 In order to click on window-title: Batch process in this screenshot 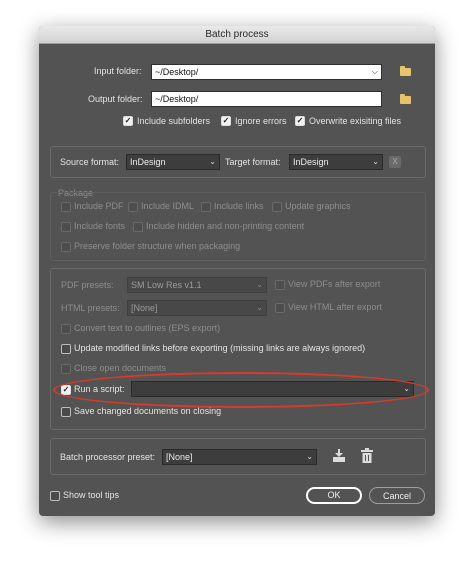, I will do `click(237, 35)`.